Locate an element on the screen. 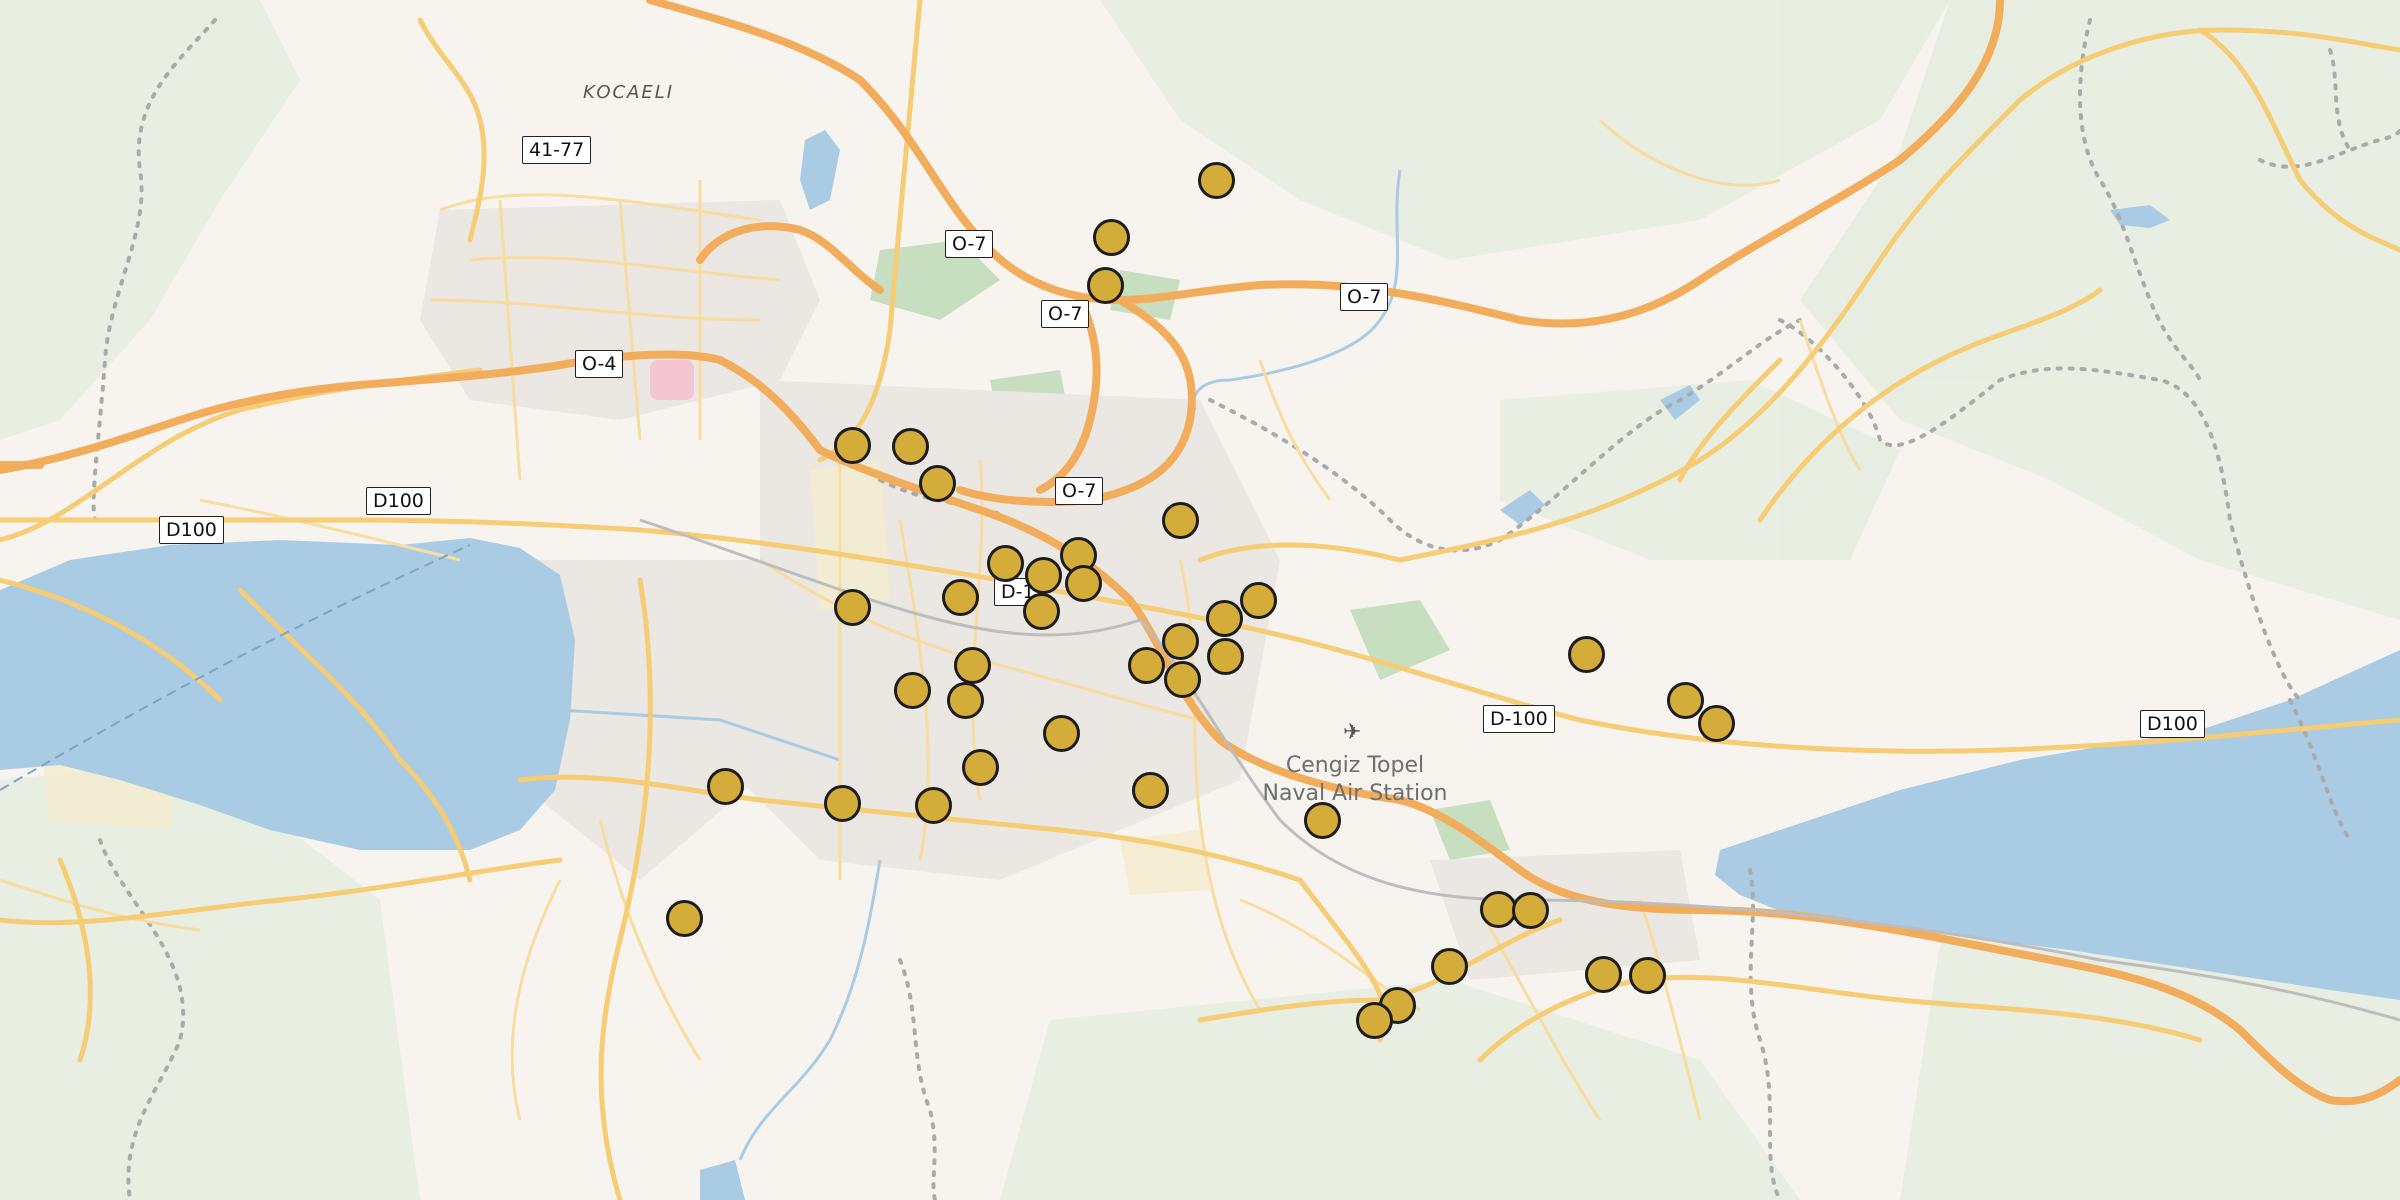 The height and width of the screenshot is (1200, 2400). poi-label-line1: Cengiz Topel is located at coordinates (1355, 765).